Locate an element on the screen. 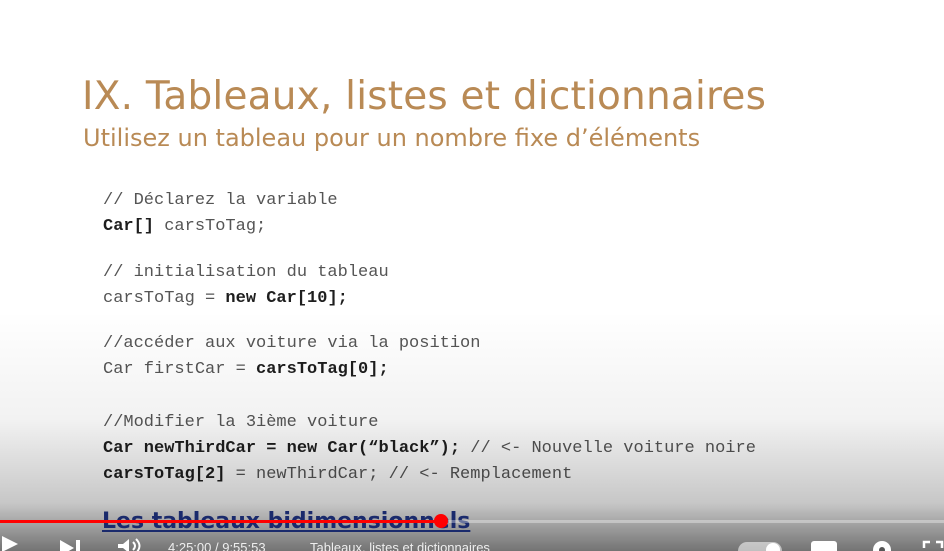  code-keyword: carsToTag[0]; is located at coordinates (322, 369).